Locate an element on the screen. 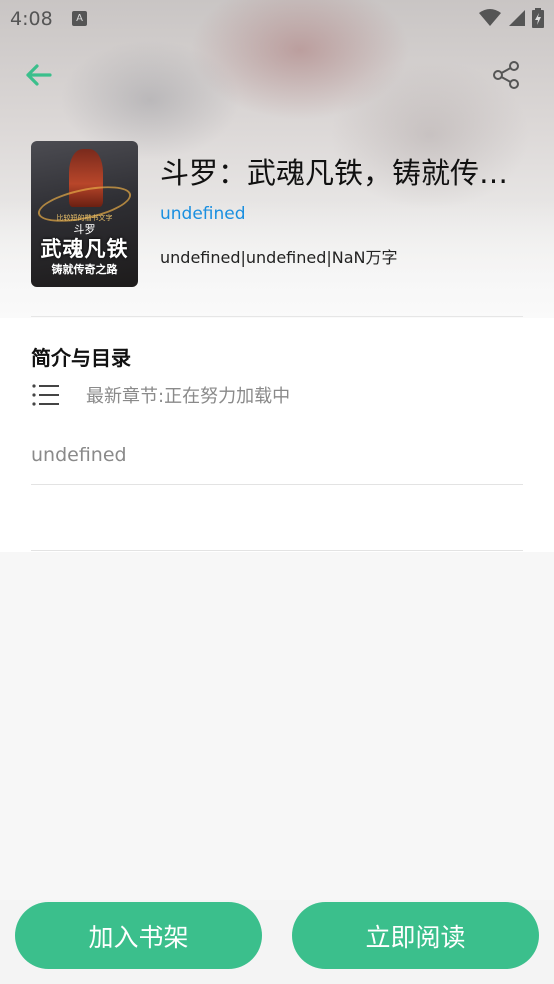  book-description: undefined is located at coordinates (79, 455).